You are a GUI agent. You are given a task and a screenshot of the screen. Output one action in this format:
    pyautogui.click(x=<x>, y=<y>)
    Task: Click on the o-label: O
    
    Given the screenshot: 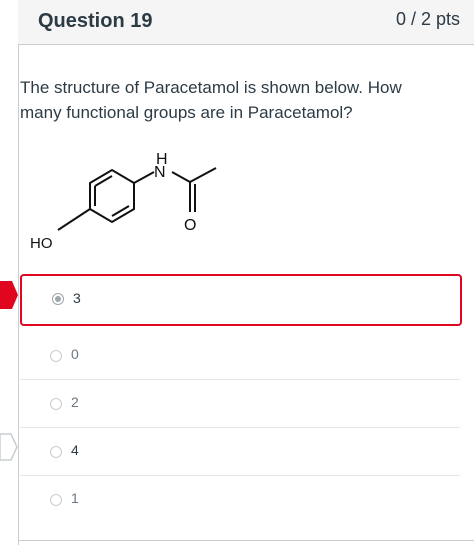 What is the action you would take?
    pyautogui.click(x=190, y=225)
    